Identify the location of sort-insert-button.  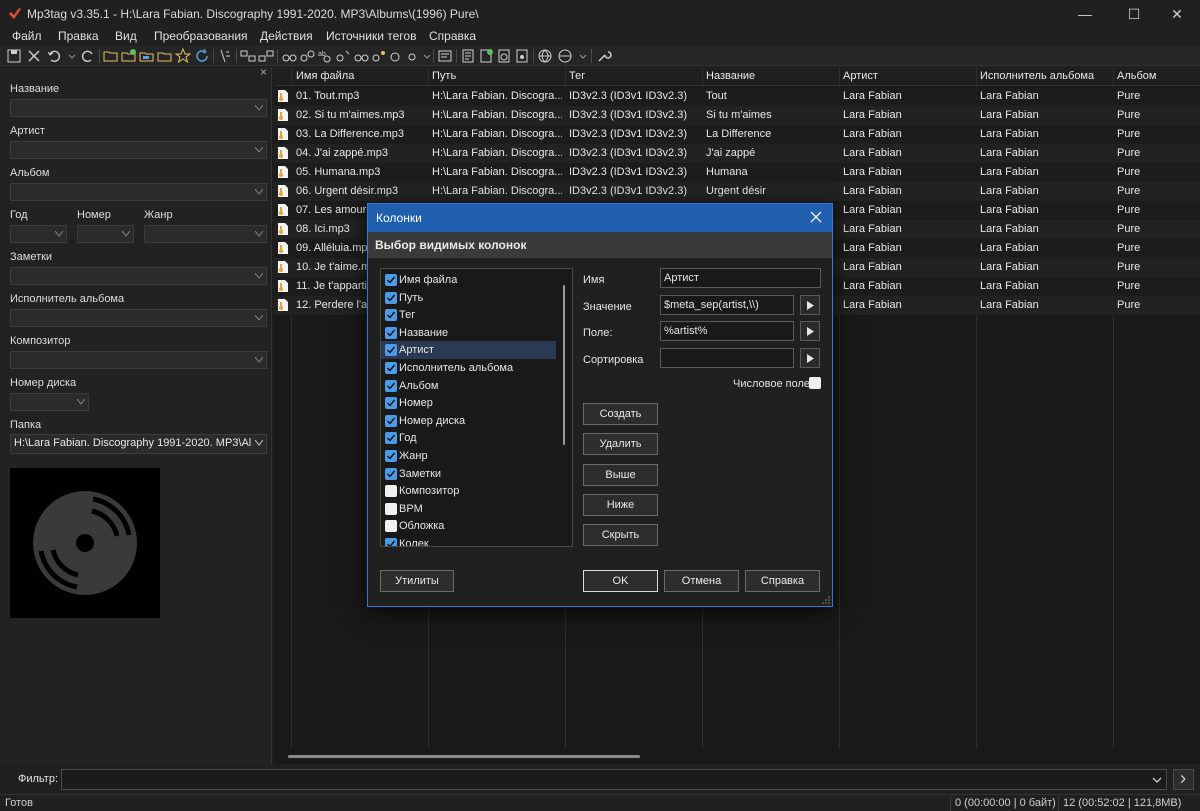
(810, 358).